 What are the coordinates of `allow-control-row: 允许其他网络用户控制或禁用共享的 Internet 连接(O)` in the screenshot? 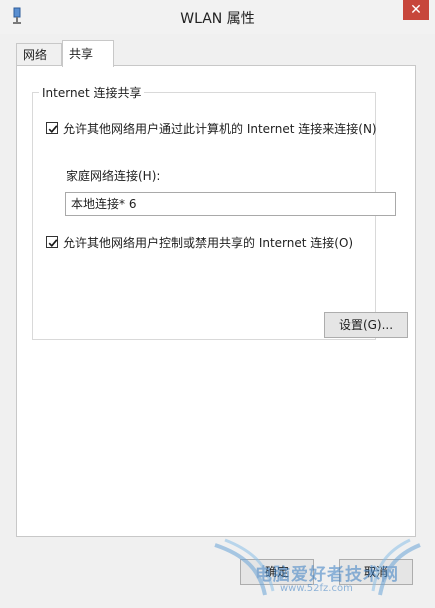 It's located at (199, 242).